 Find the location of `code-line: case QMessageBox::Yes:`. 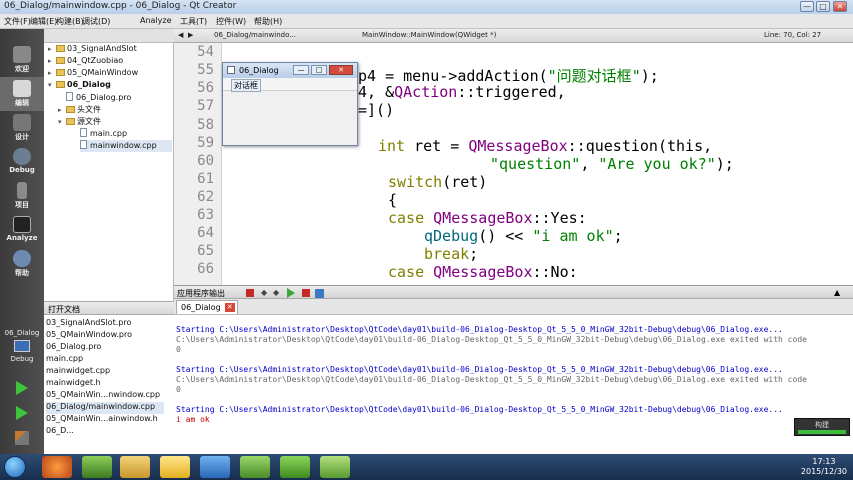

code-line: case QMessageBox::Yes: is located at coordinates (487, 218).